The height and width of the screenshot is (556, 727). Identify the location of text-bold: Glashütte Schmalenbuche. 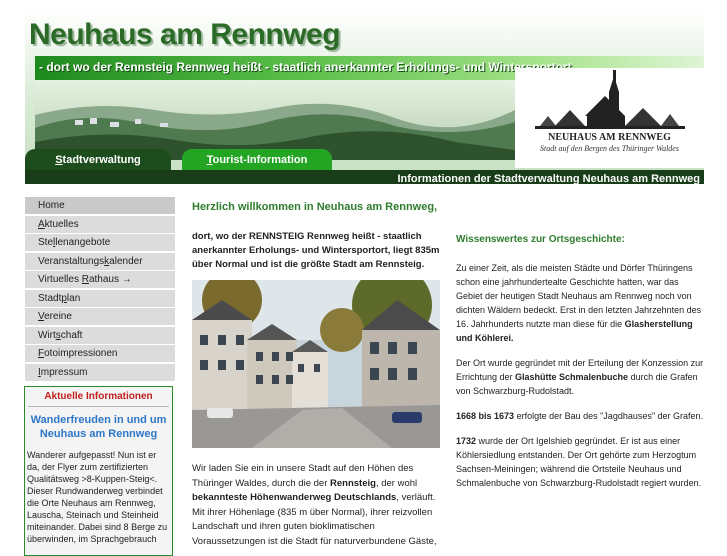
(572, 377).